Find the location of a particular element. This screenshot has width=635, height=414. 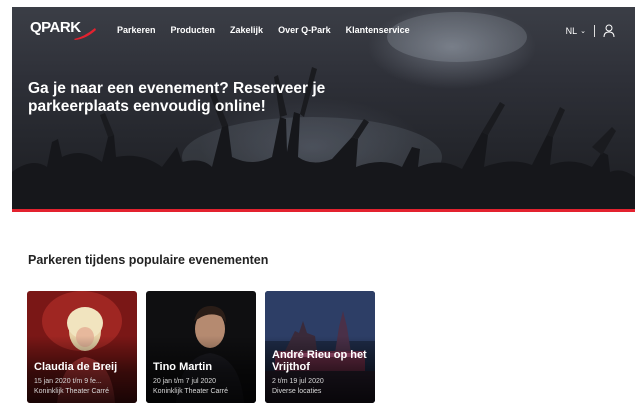

event-title: André Rieu op het Vrijthof is located at coordinates (319, 361).